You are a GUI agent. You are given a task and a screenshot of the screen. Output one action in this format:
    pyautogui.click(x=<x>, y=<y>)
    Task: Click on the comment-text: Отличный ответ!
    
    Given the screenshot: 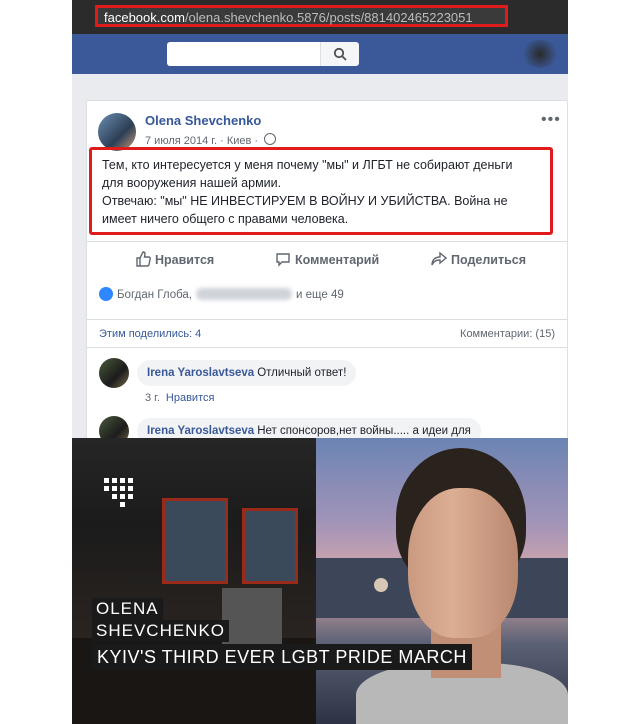 What is the action you would take?
    pyautogui.click(x=302, y=373)
    